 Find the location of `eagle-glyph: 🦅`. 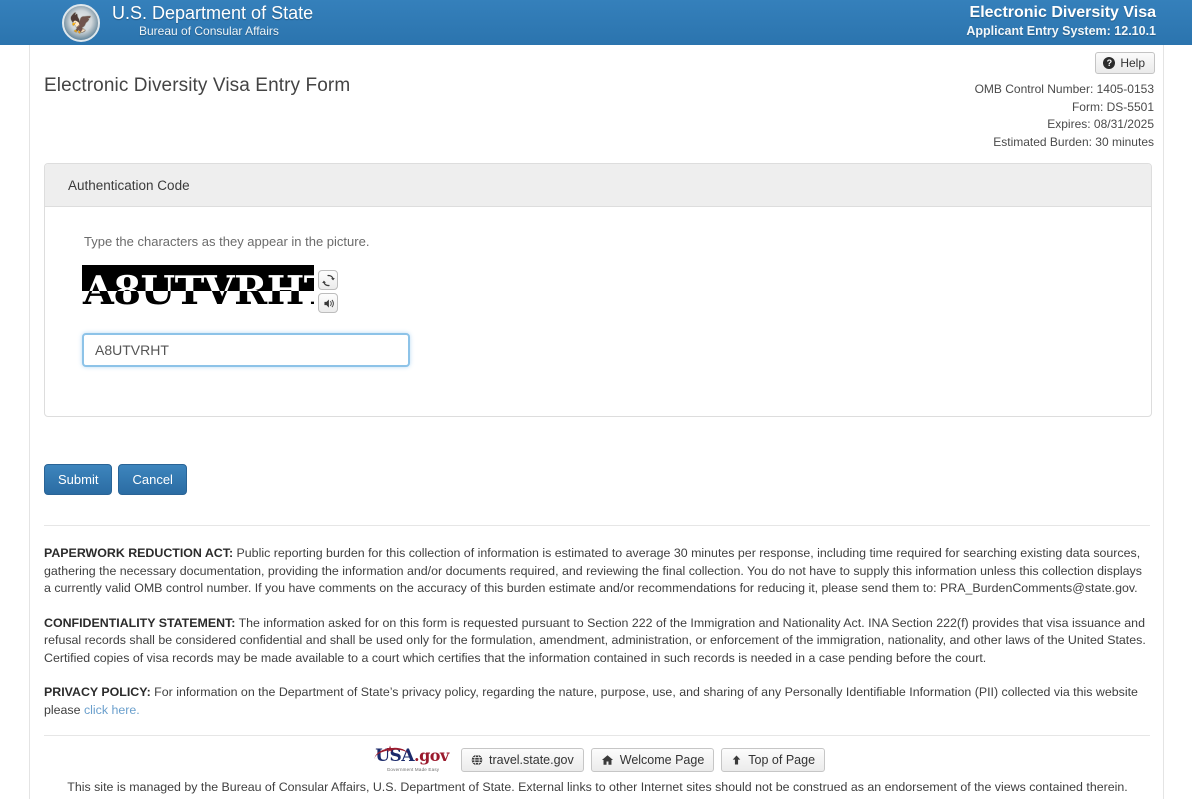

eagle-glyph: 🦅 is located at coordinates (81, 24).